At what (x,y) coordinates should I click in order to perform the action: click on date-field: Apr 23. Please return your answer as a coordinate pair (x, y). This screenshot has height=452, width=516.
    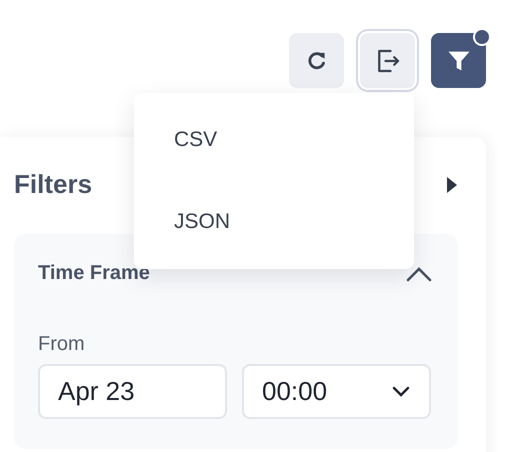
    Looking at the image, I should click on (132, 391).